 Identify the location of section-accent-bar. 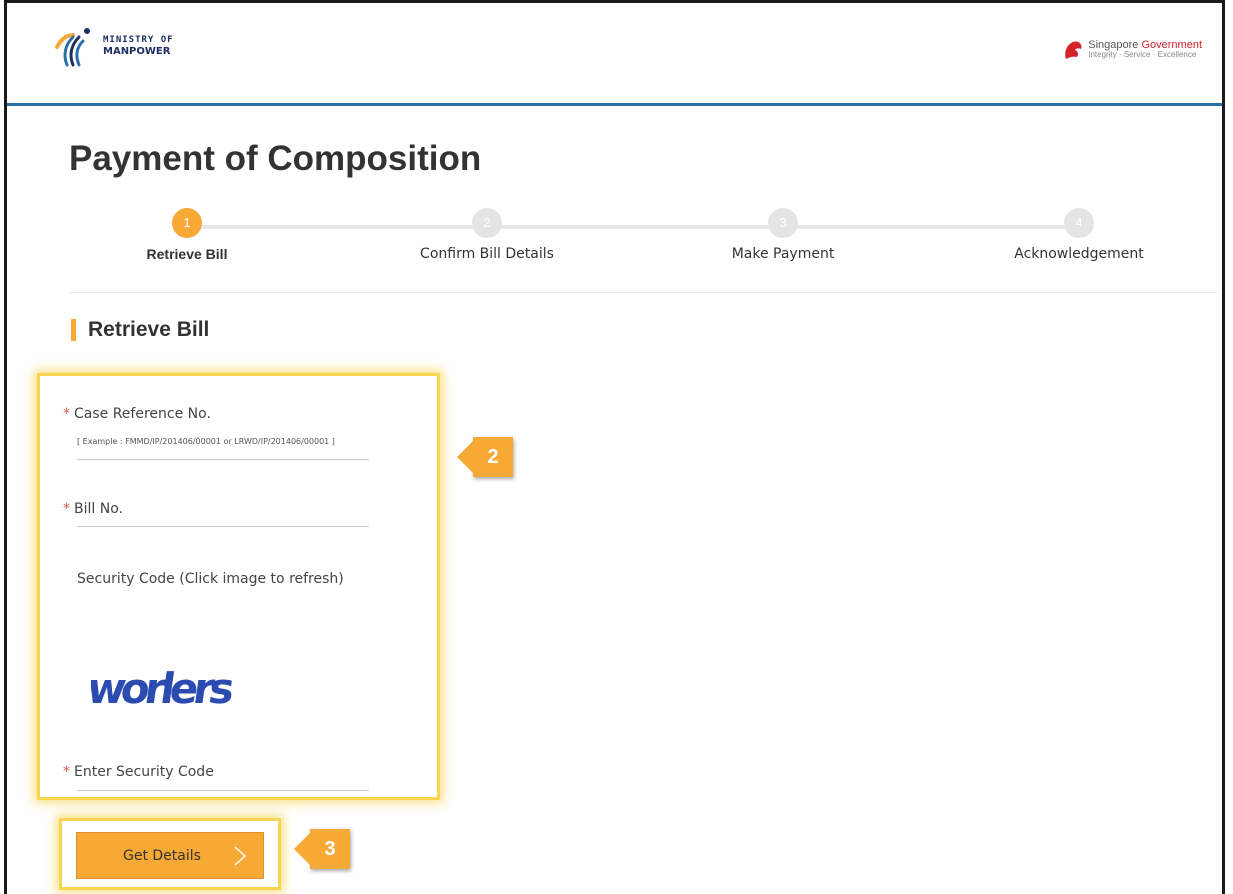
(73, 330).